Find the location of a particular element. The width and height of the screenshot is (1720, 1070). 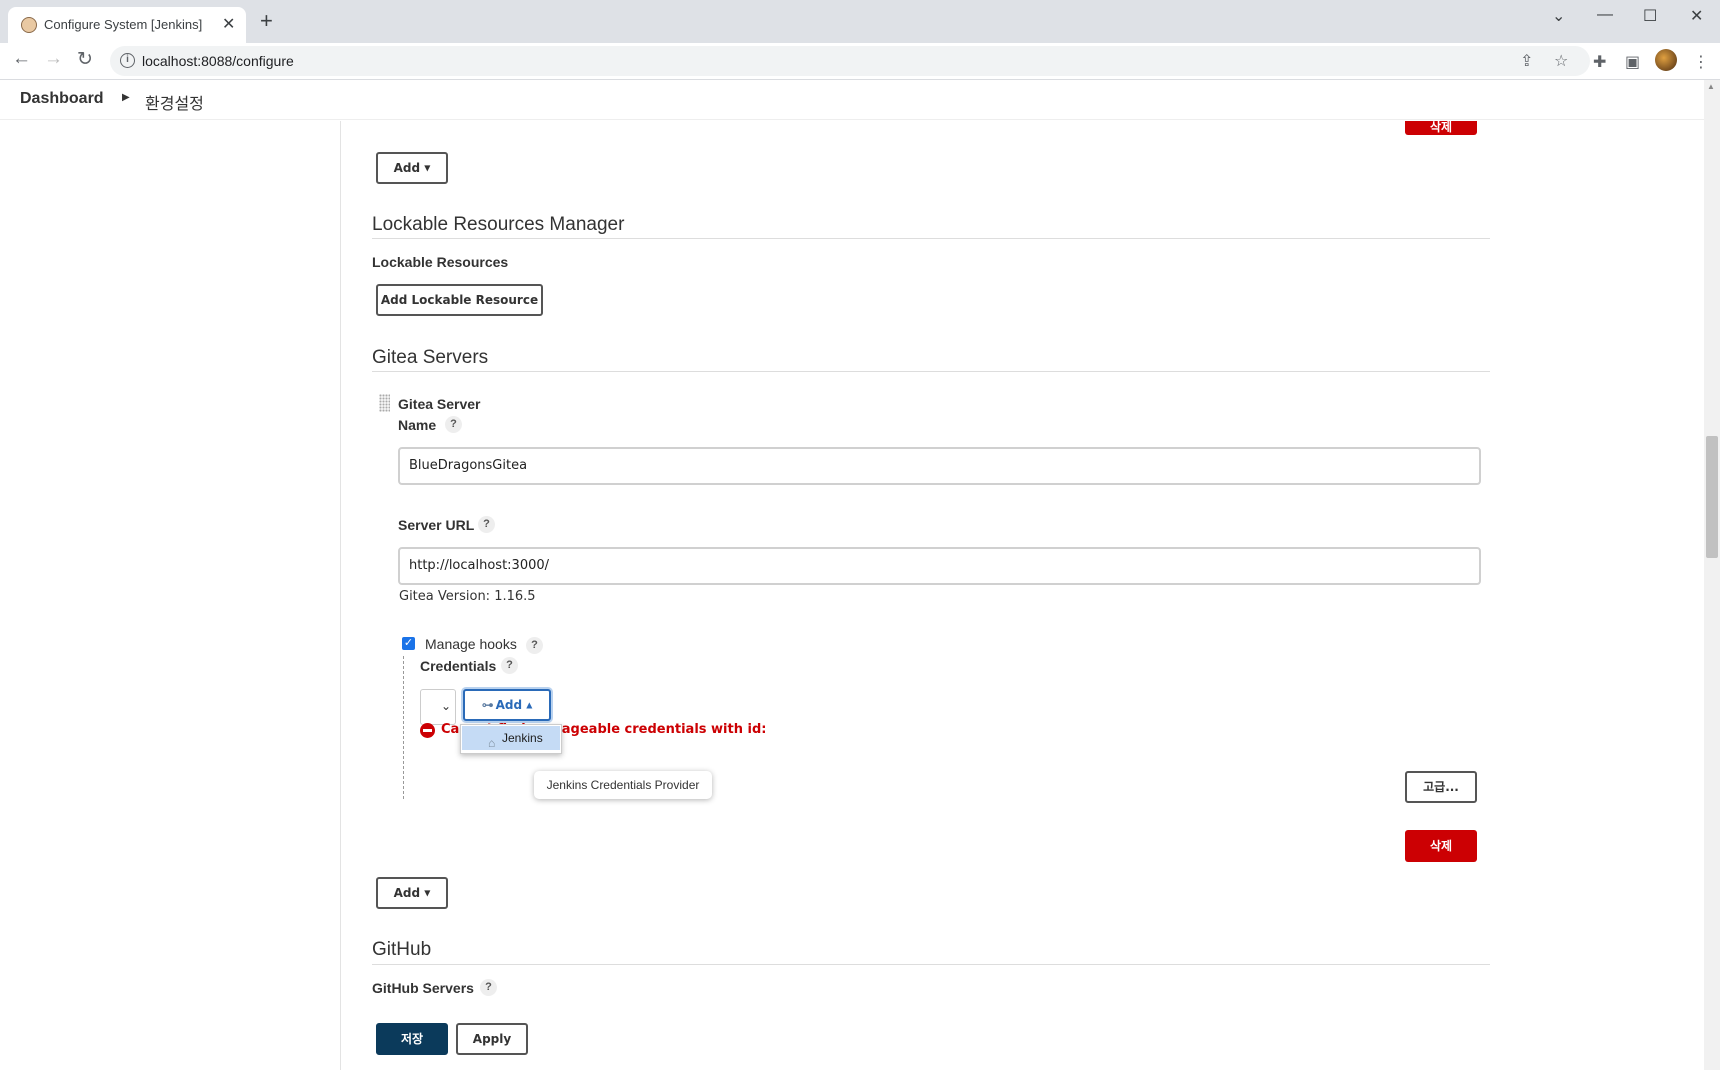

manage-hooks-label: Manage hooks is located at coordinates (471, 644).